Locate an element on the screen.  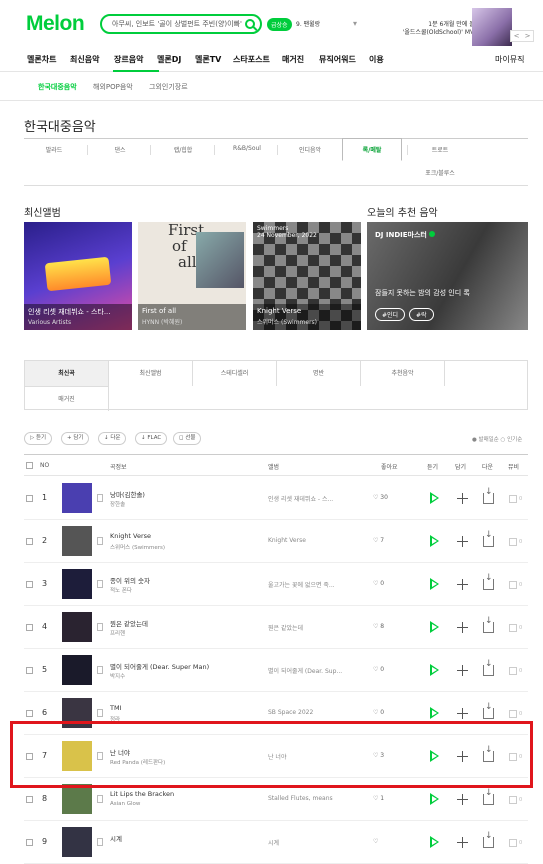
song-title: 시계 is located at coordinates (116, 838).